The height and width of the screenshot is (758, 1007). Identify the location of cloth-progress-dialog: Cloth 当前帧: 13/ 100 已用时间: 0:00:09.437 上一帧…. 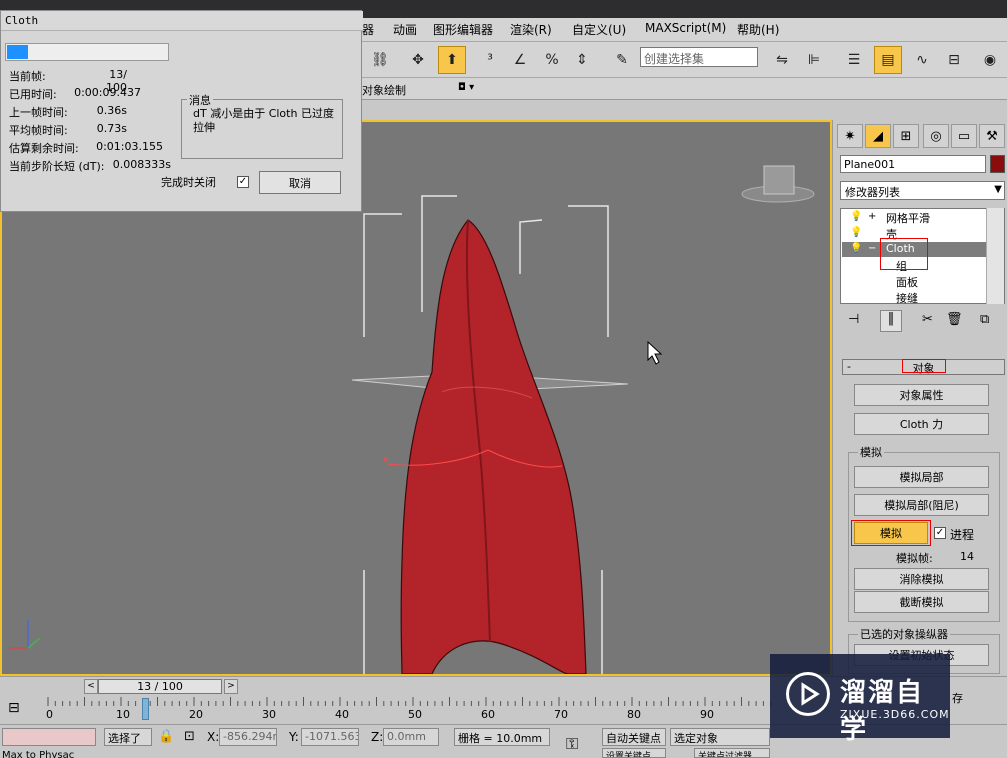
(181, 111).